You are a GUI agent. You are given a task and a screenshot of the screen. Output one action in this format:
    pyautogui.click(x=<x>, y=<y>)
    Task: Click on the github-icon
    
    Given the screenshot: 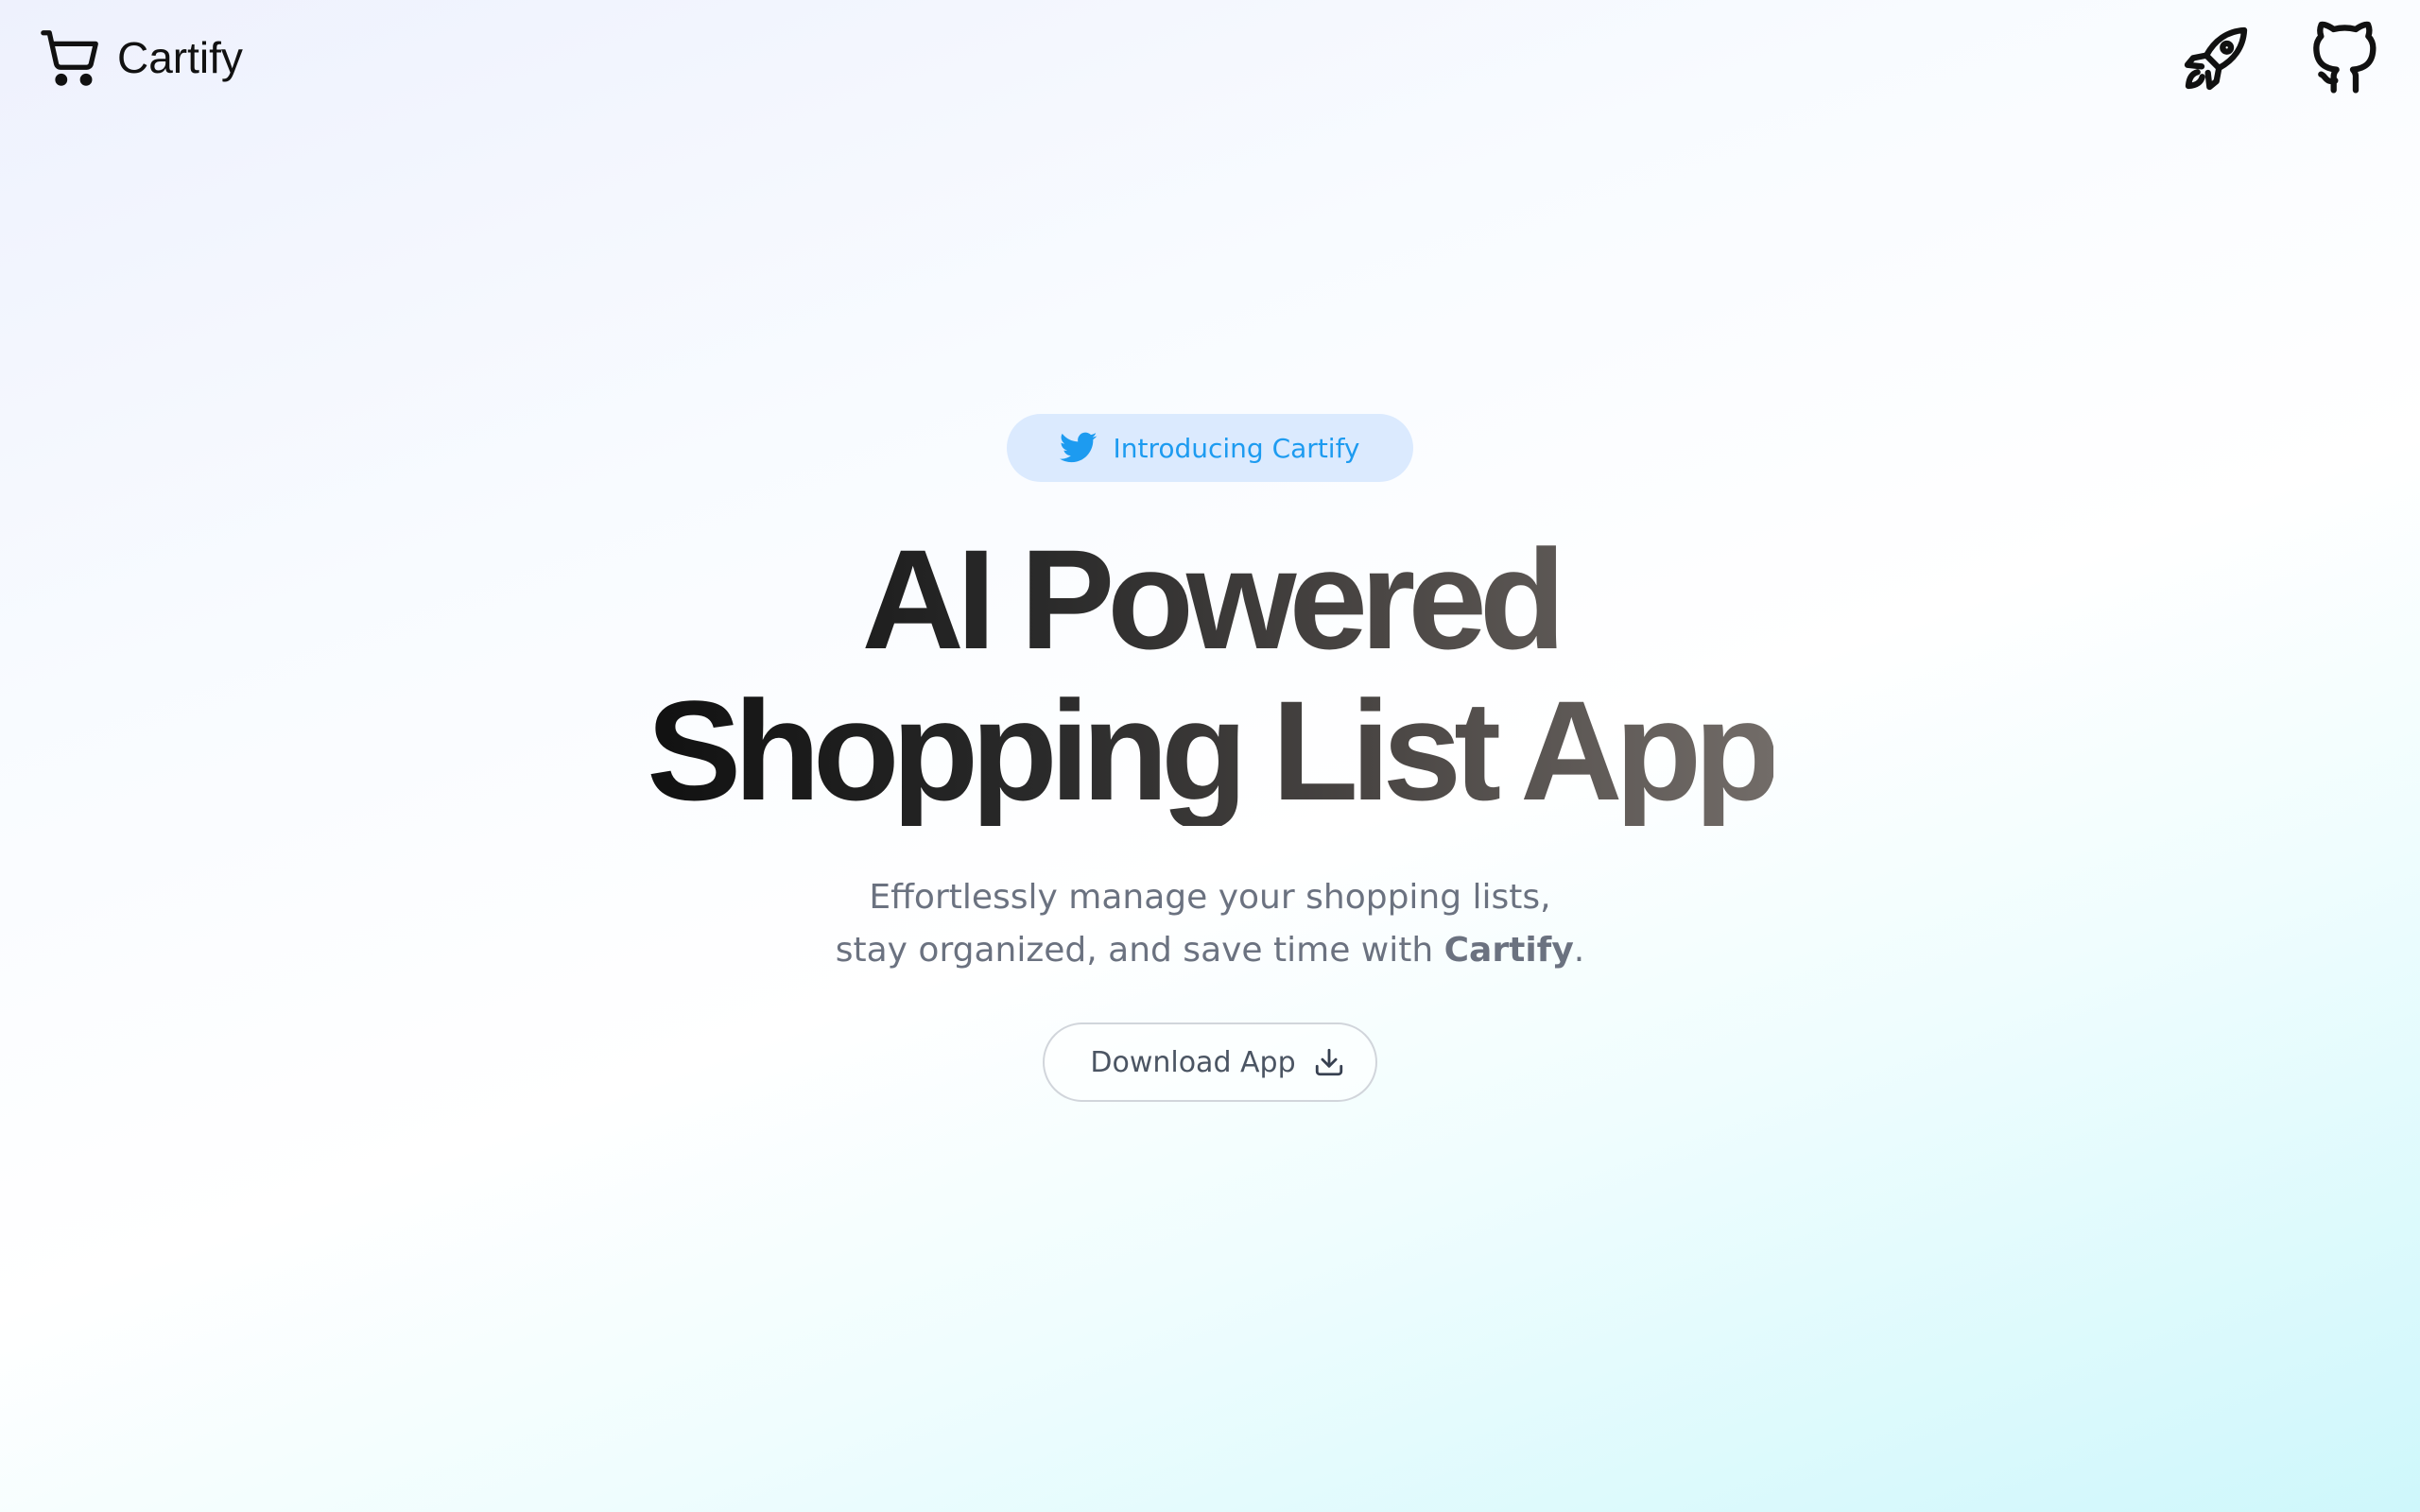 What is the action you would take?
    pyautogui.click(x=2346, y=58)
    